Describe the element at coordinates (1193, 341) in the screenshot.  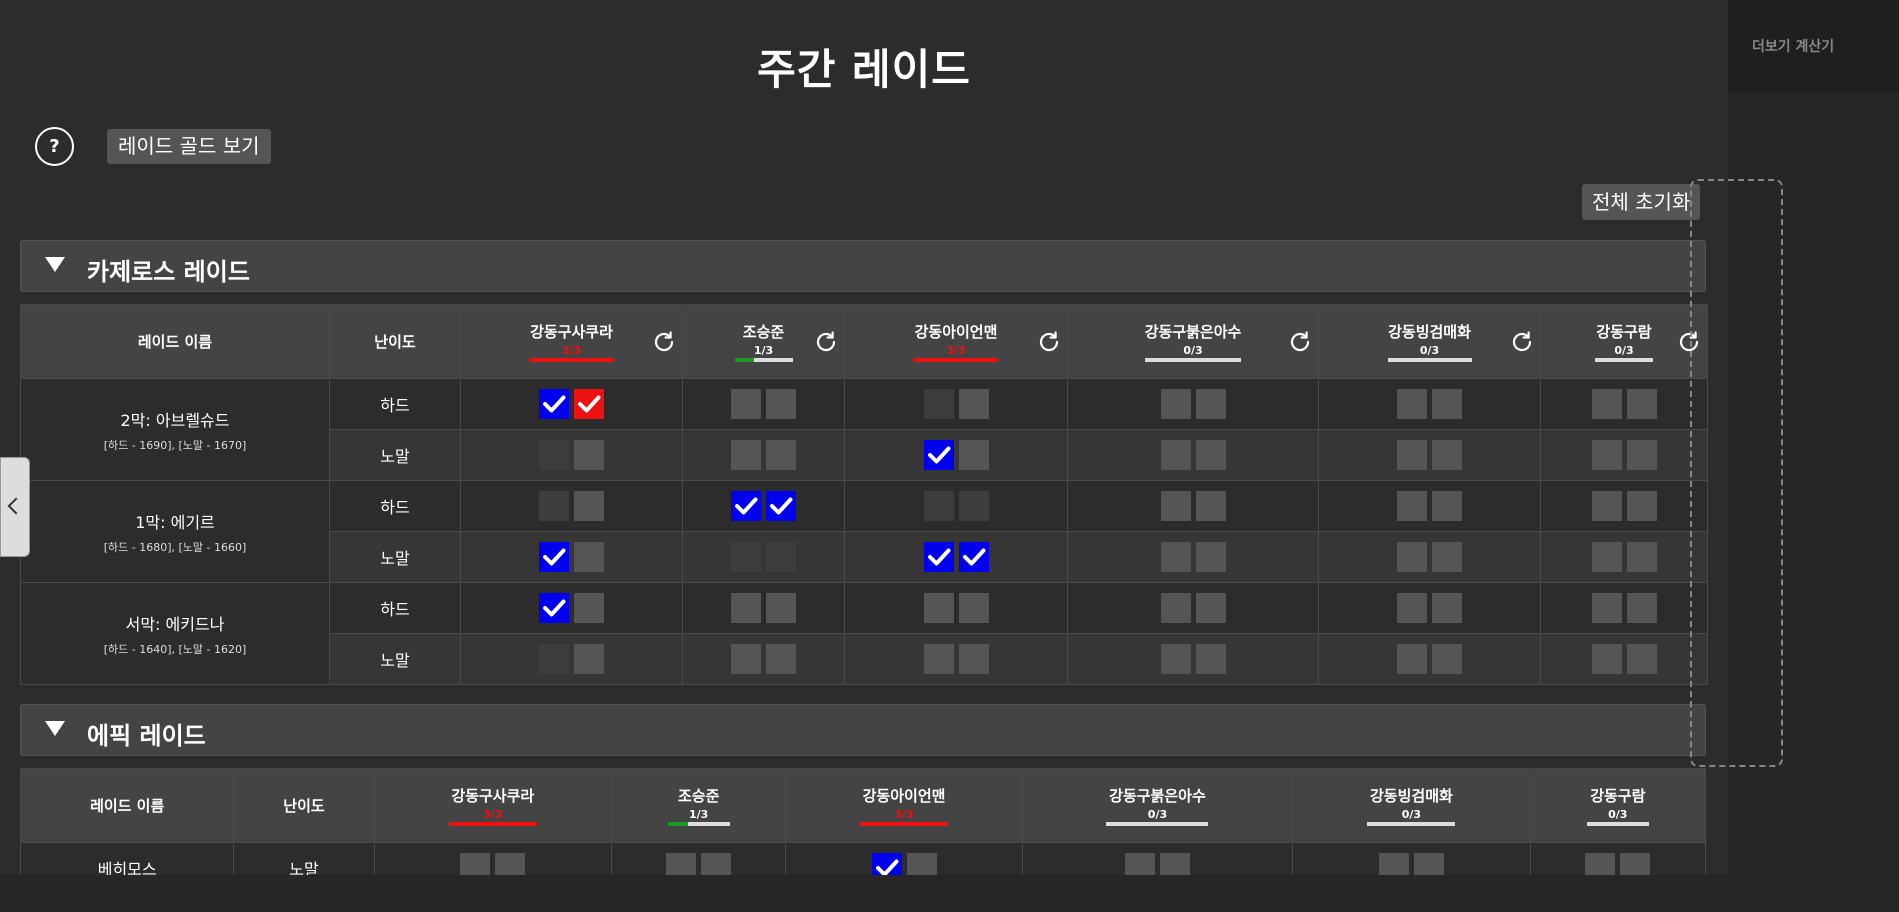
I see `character-column-header: 강동구붉은아수 0/3` at that location.